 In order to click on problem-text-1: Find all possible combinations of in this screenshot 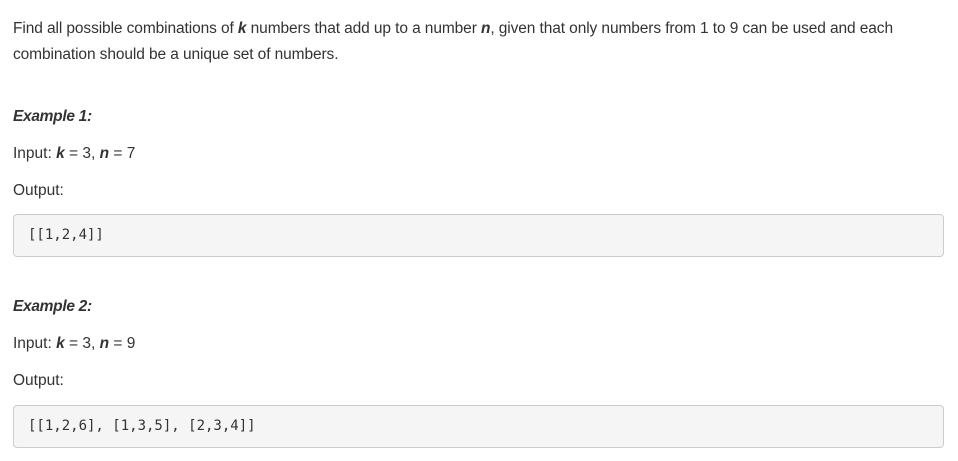, I will do `click(125, 28)`.